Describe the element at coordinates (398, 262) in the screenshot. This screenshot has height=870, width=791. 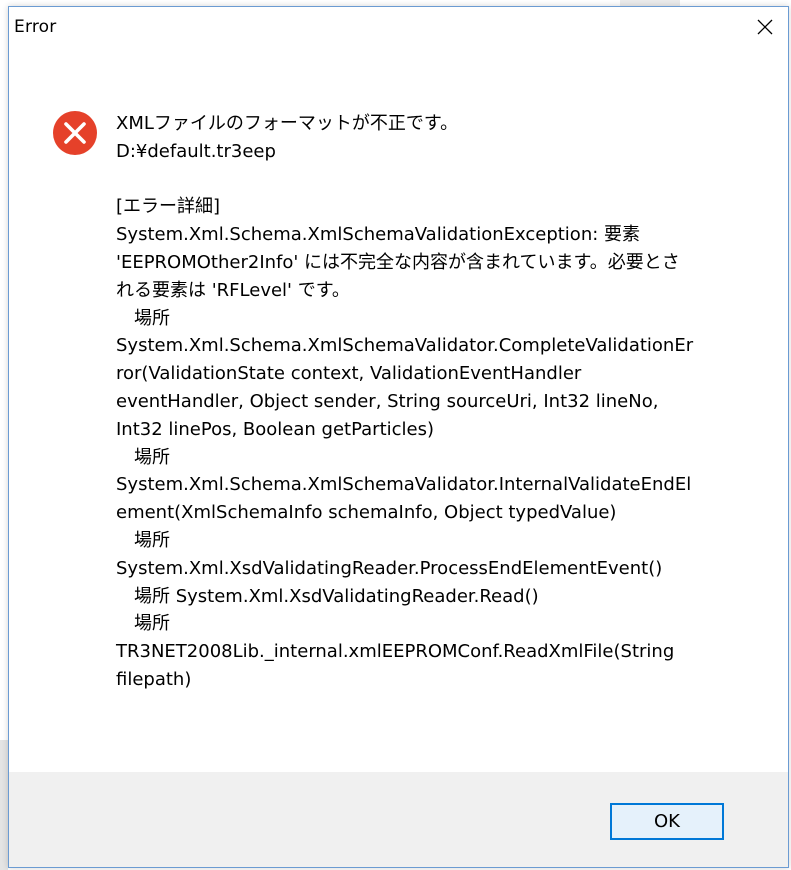
I see `detail-line: 'EEPROMOther2Info' には不完全な内容が含まれています。必要とさ` at that location.